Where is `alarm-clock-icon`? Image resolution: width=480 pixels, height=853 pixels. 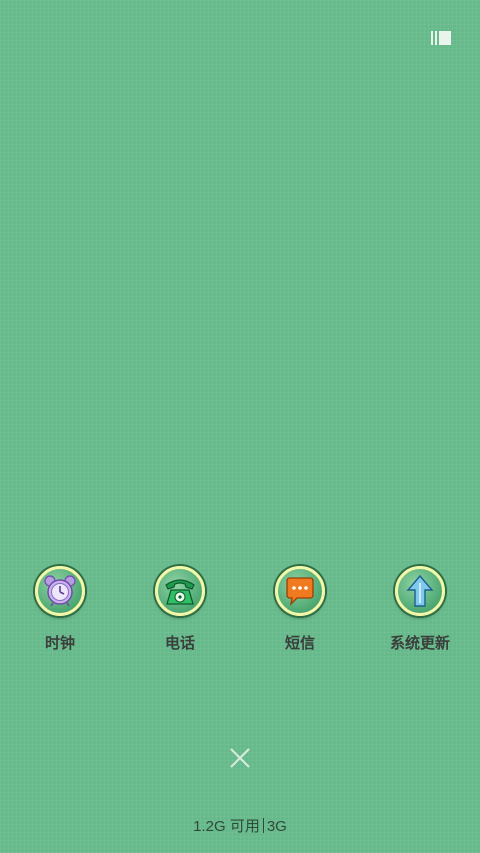
alarm-clock-icon is located at coordinates (60, 591).